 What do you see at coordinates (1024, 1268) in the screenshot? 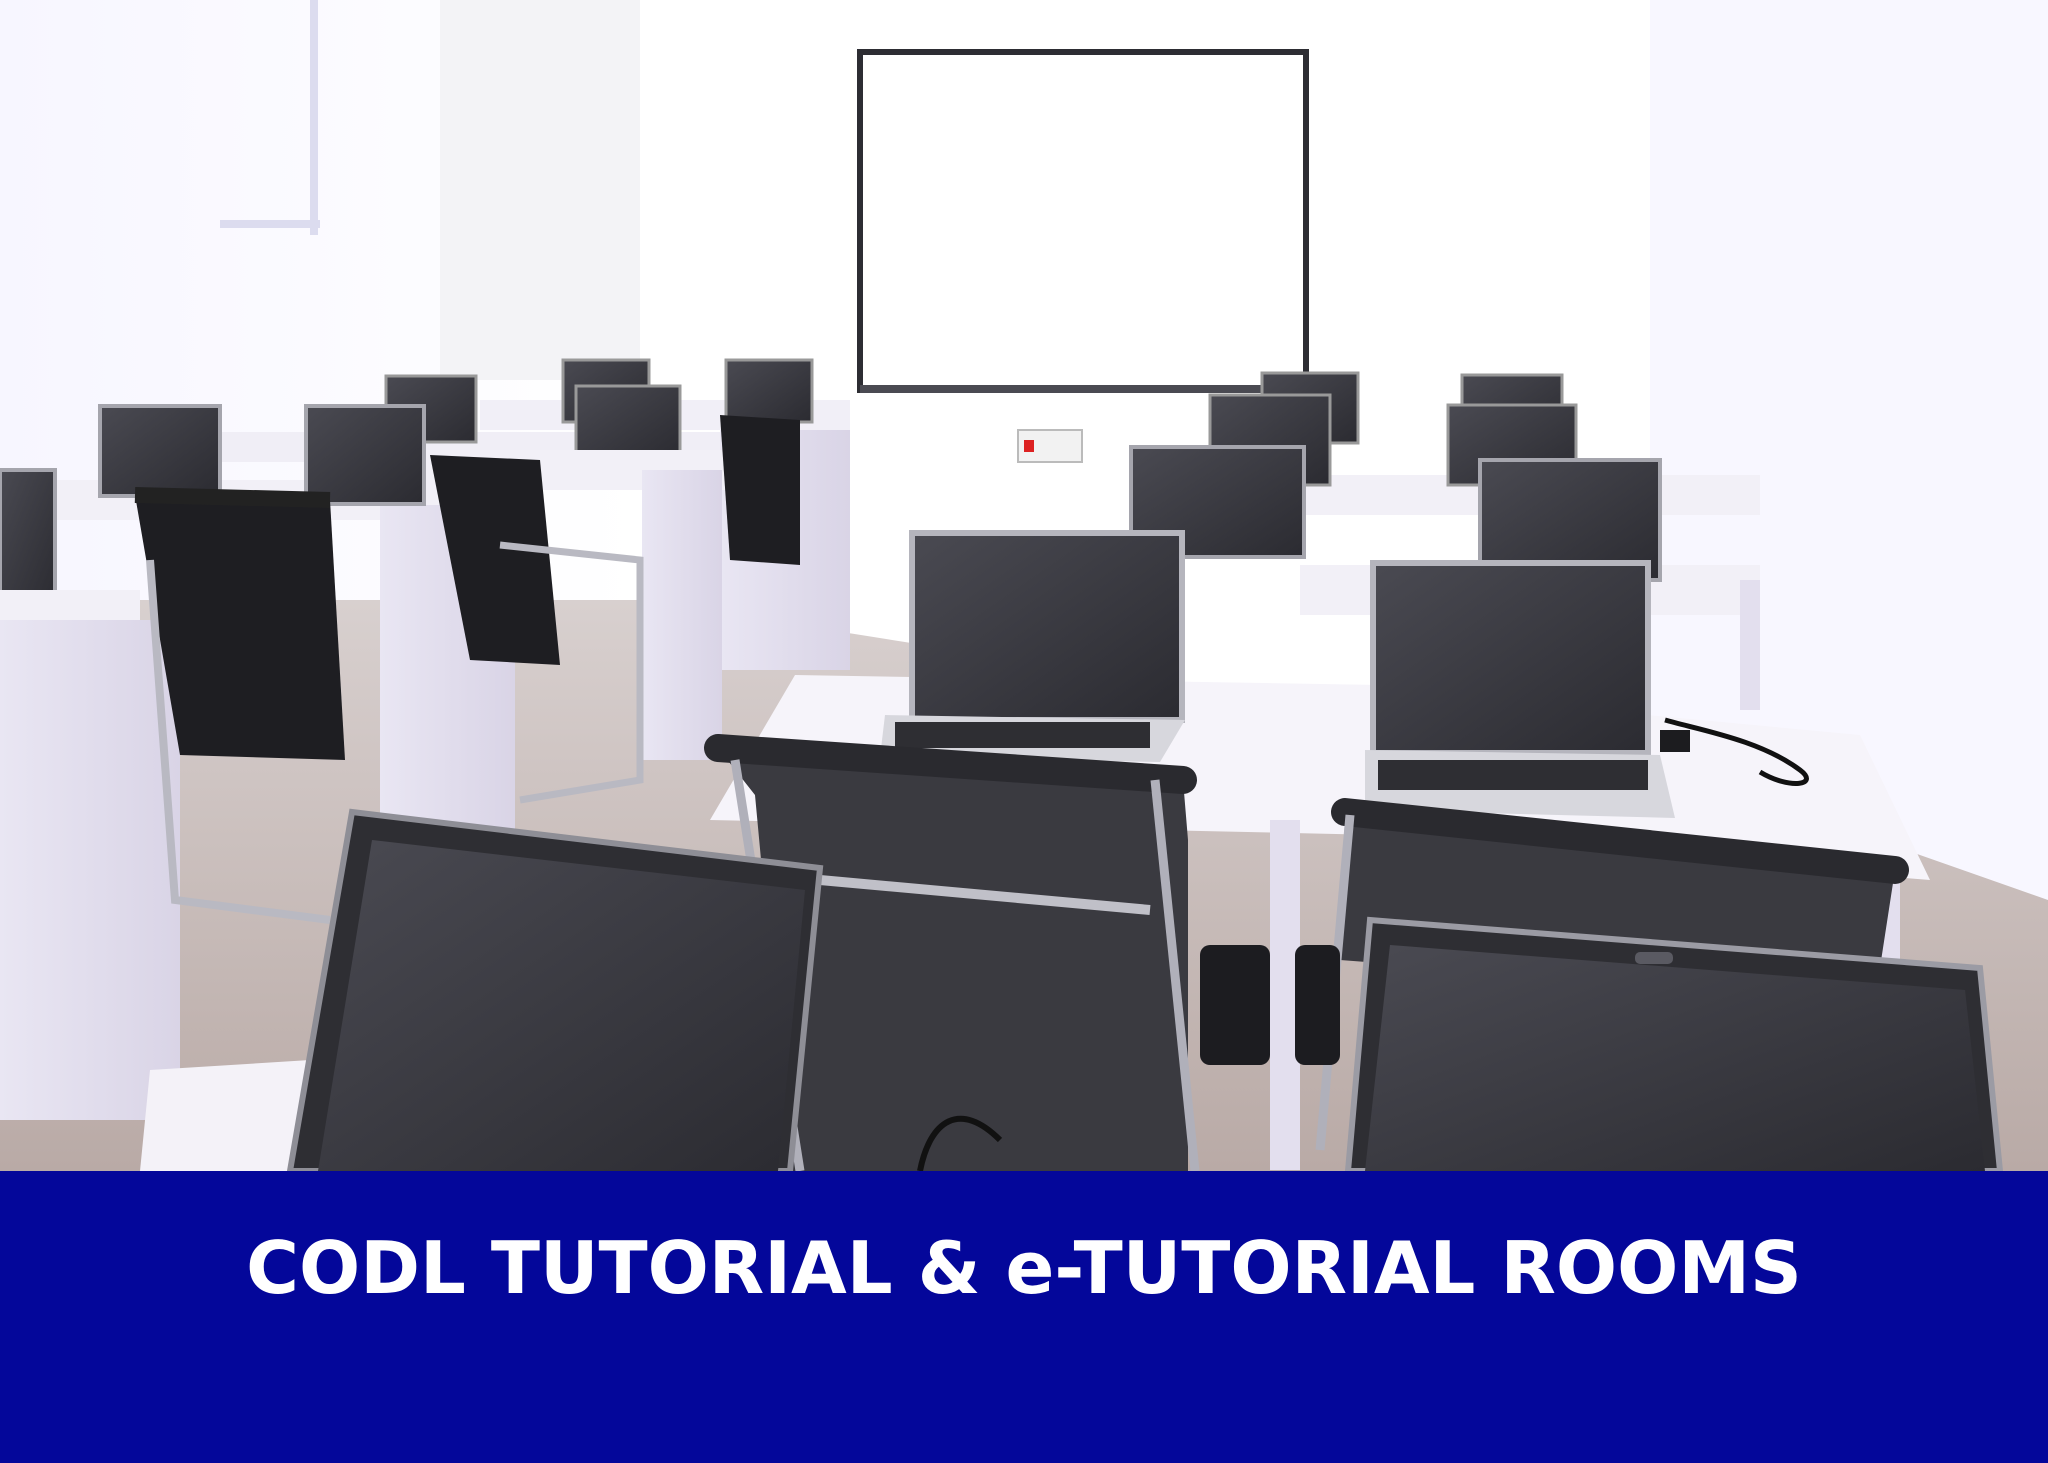
I see `banner-title: CODL TUTORIAL & e-TUTORIAL ROOMS` at bounding box center [1024, 1268].